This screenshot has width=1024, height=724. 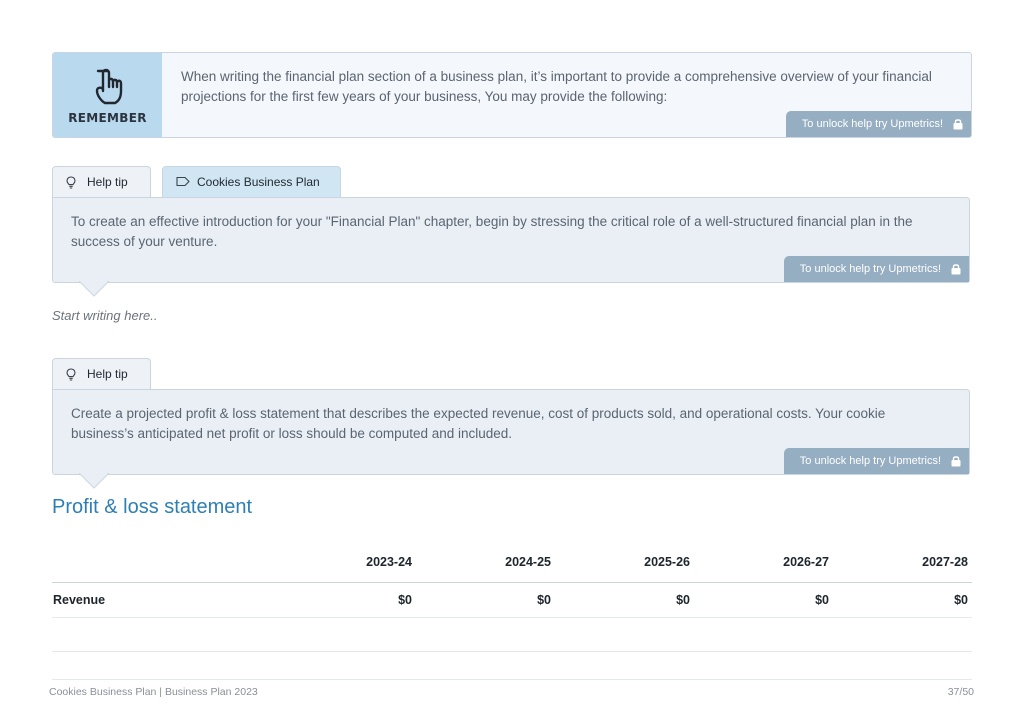 I want to click on row-label: Revenue, so click(x=79, y=600).